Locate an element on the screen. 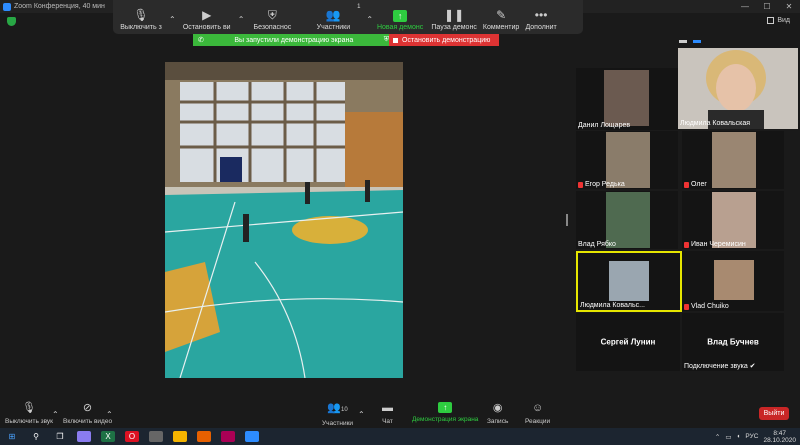 The width and height of the screenshot is (800, 445). annotate-label: Комментир is located at coordinates (501, 27).